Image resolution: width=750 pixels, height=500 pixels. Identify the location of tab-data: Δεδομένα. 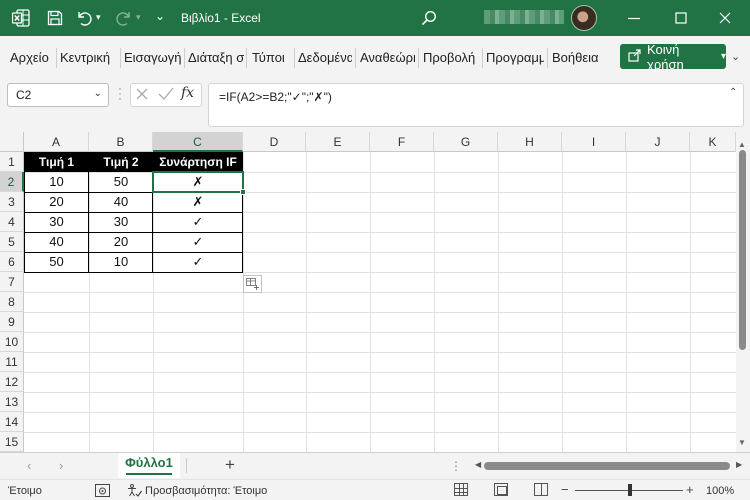
(325, 57).